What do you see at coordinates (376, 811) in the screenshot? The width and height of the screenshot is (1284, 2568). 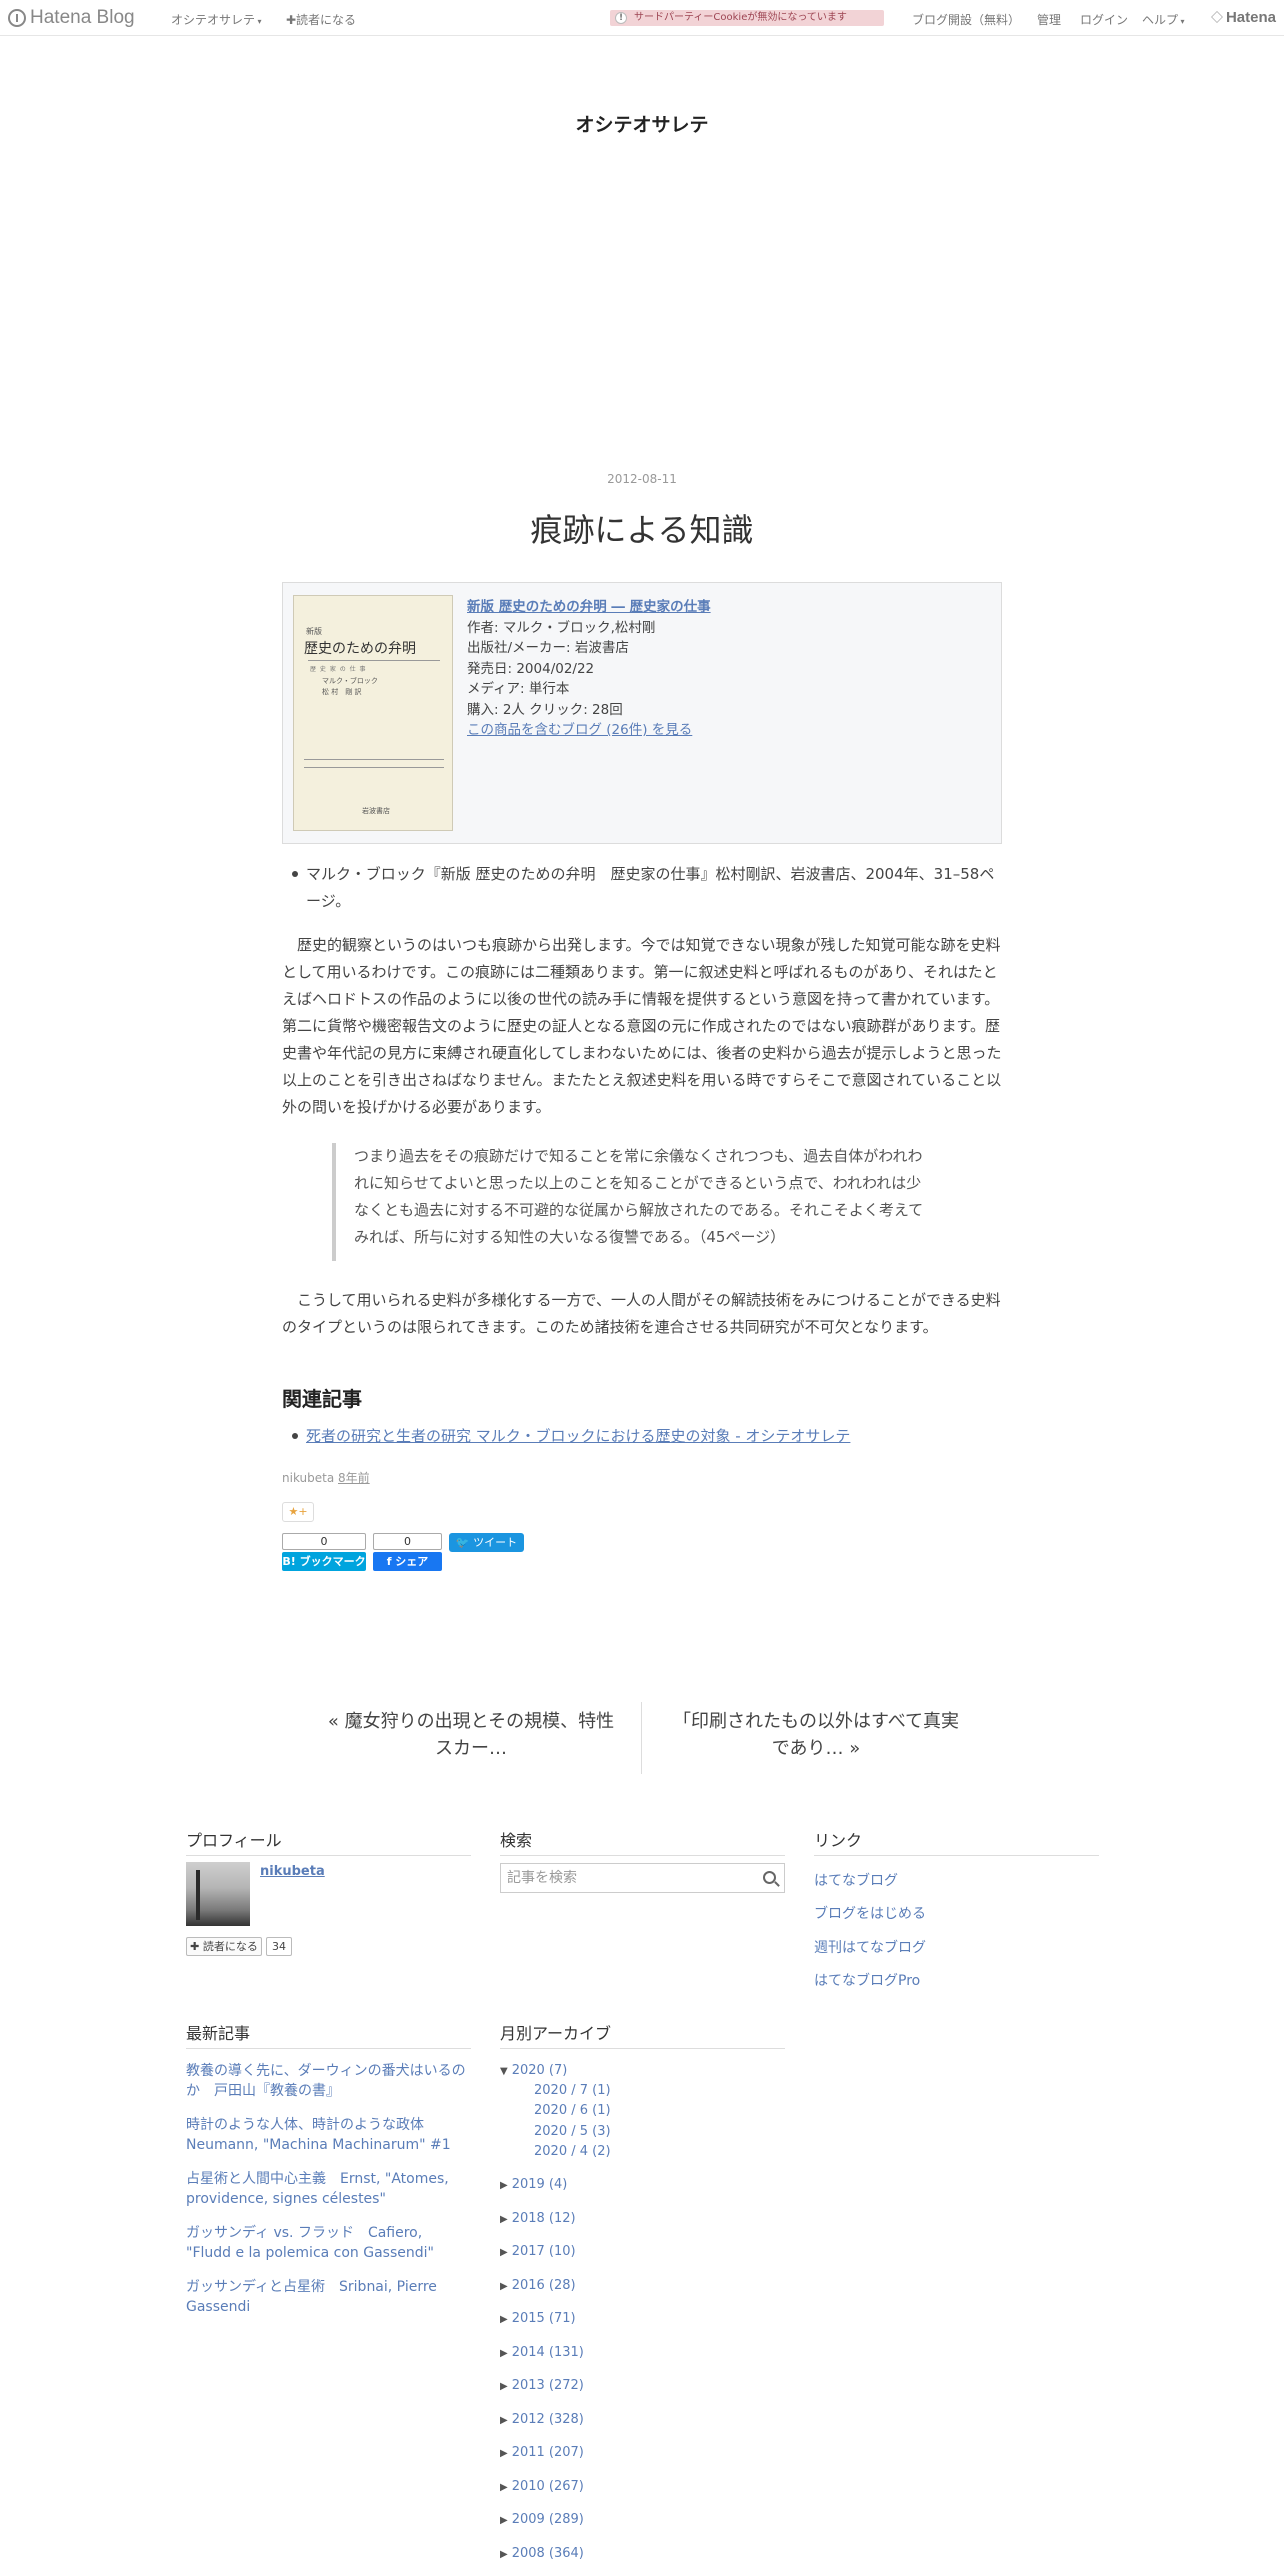 I see `cover-publisher: 岩波書店` at bounding box center [376, 811].